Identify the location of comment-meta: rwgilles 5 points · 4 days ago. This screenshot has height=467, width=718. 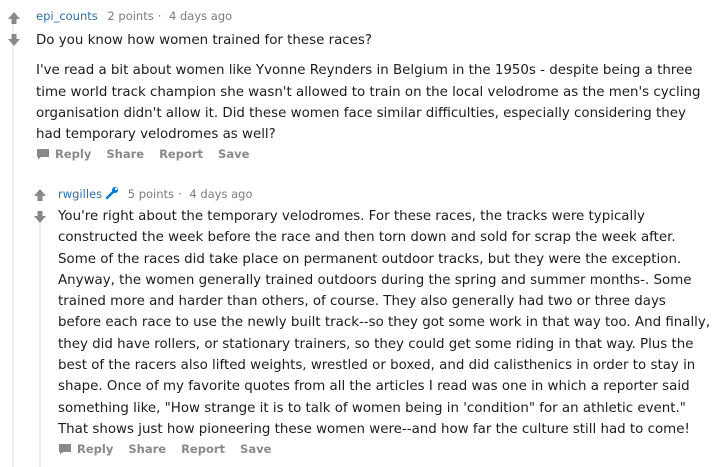
(155, 193).